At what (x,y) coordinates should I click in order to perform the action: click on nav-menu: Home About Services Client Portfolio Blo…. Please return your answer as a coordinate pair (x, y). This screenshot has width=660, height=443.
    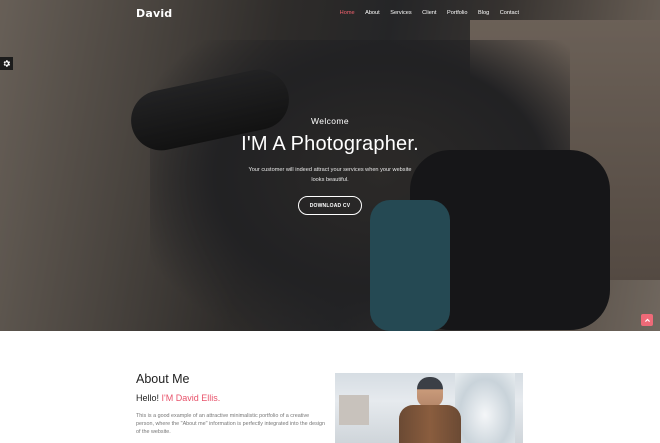
    Looking at the image, I should click on (424, 13).